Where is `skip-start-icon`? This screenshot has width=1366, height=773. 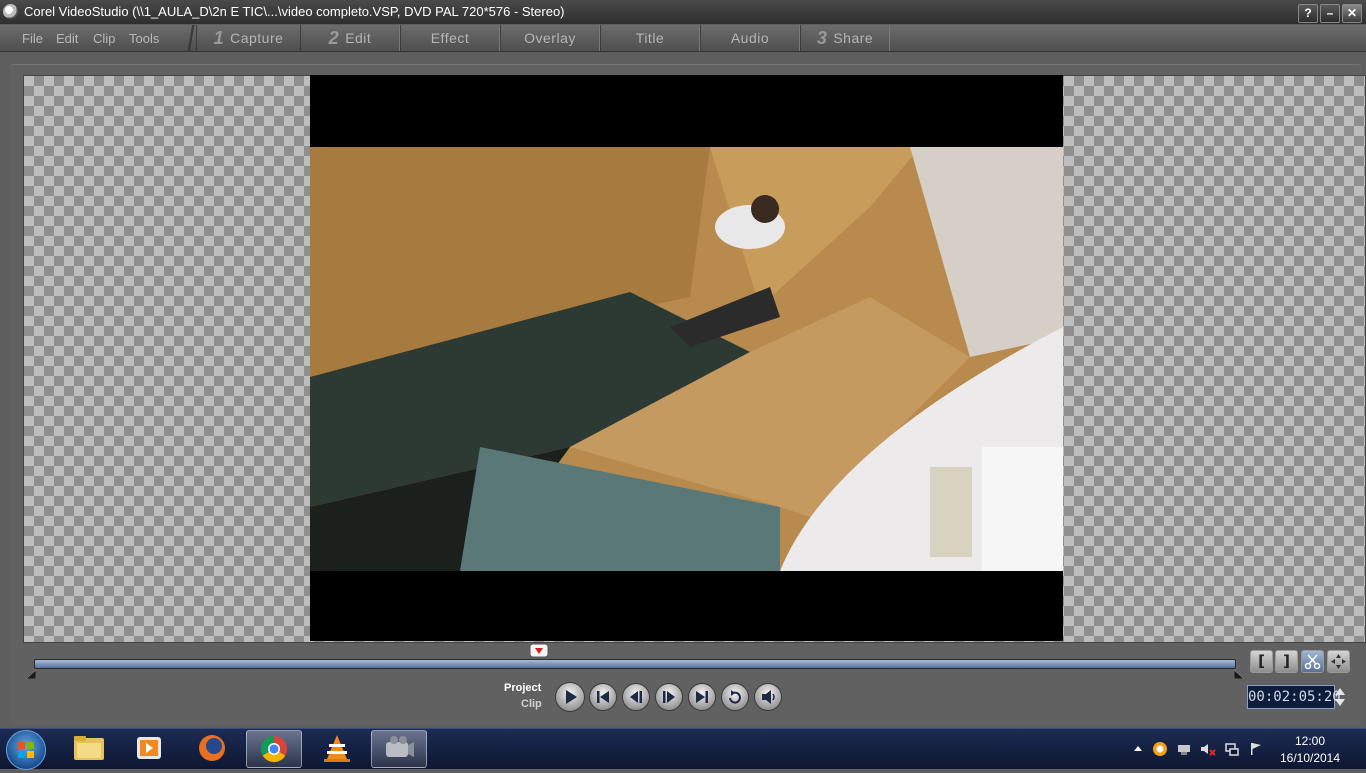 skip-start-icon is located at coordinates (603, 697).